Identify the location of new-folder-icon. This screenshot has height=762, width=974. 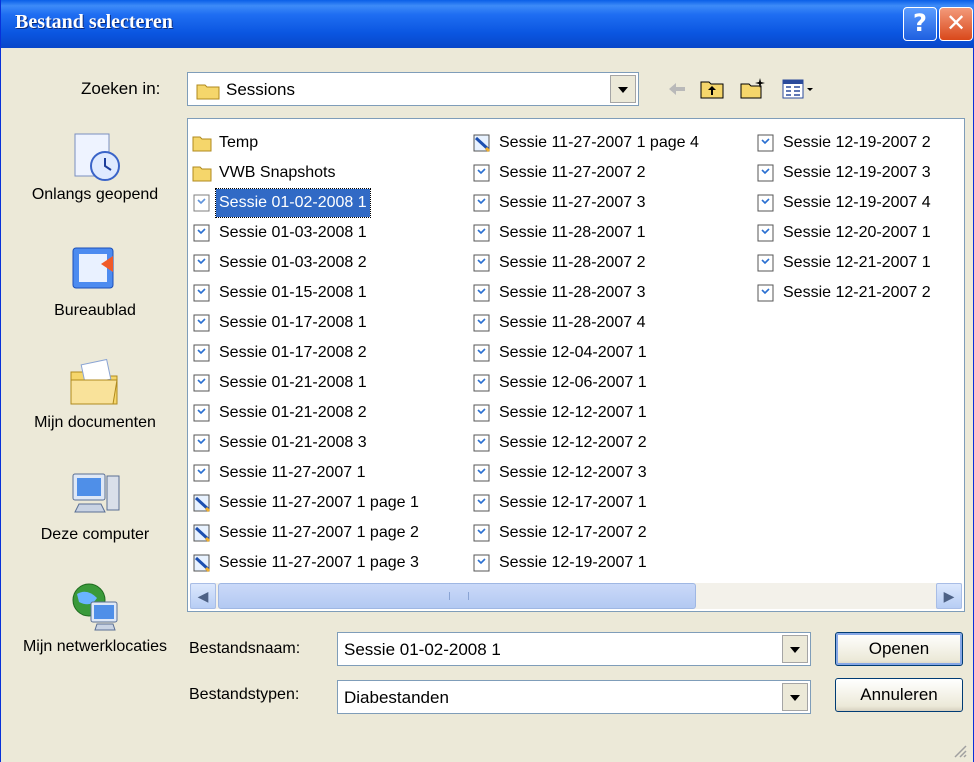
(753, 89).